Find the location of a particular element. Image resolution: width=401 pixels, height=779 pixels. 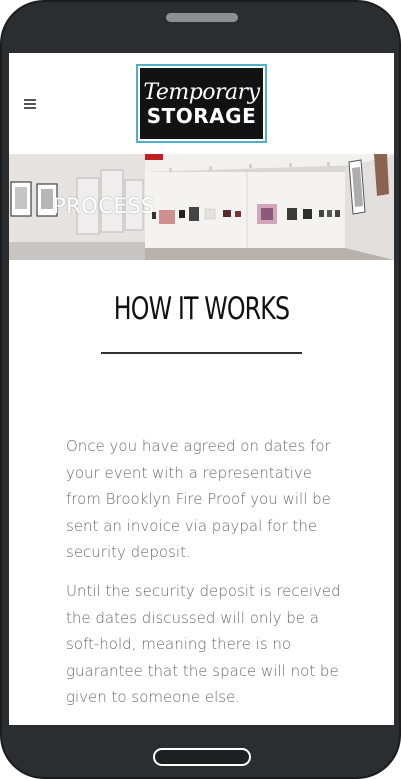

hero-banner: PROCESS is located at coordinates (201, 207).